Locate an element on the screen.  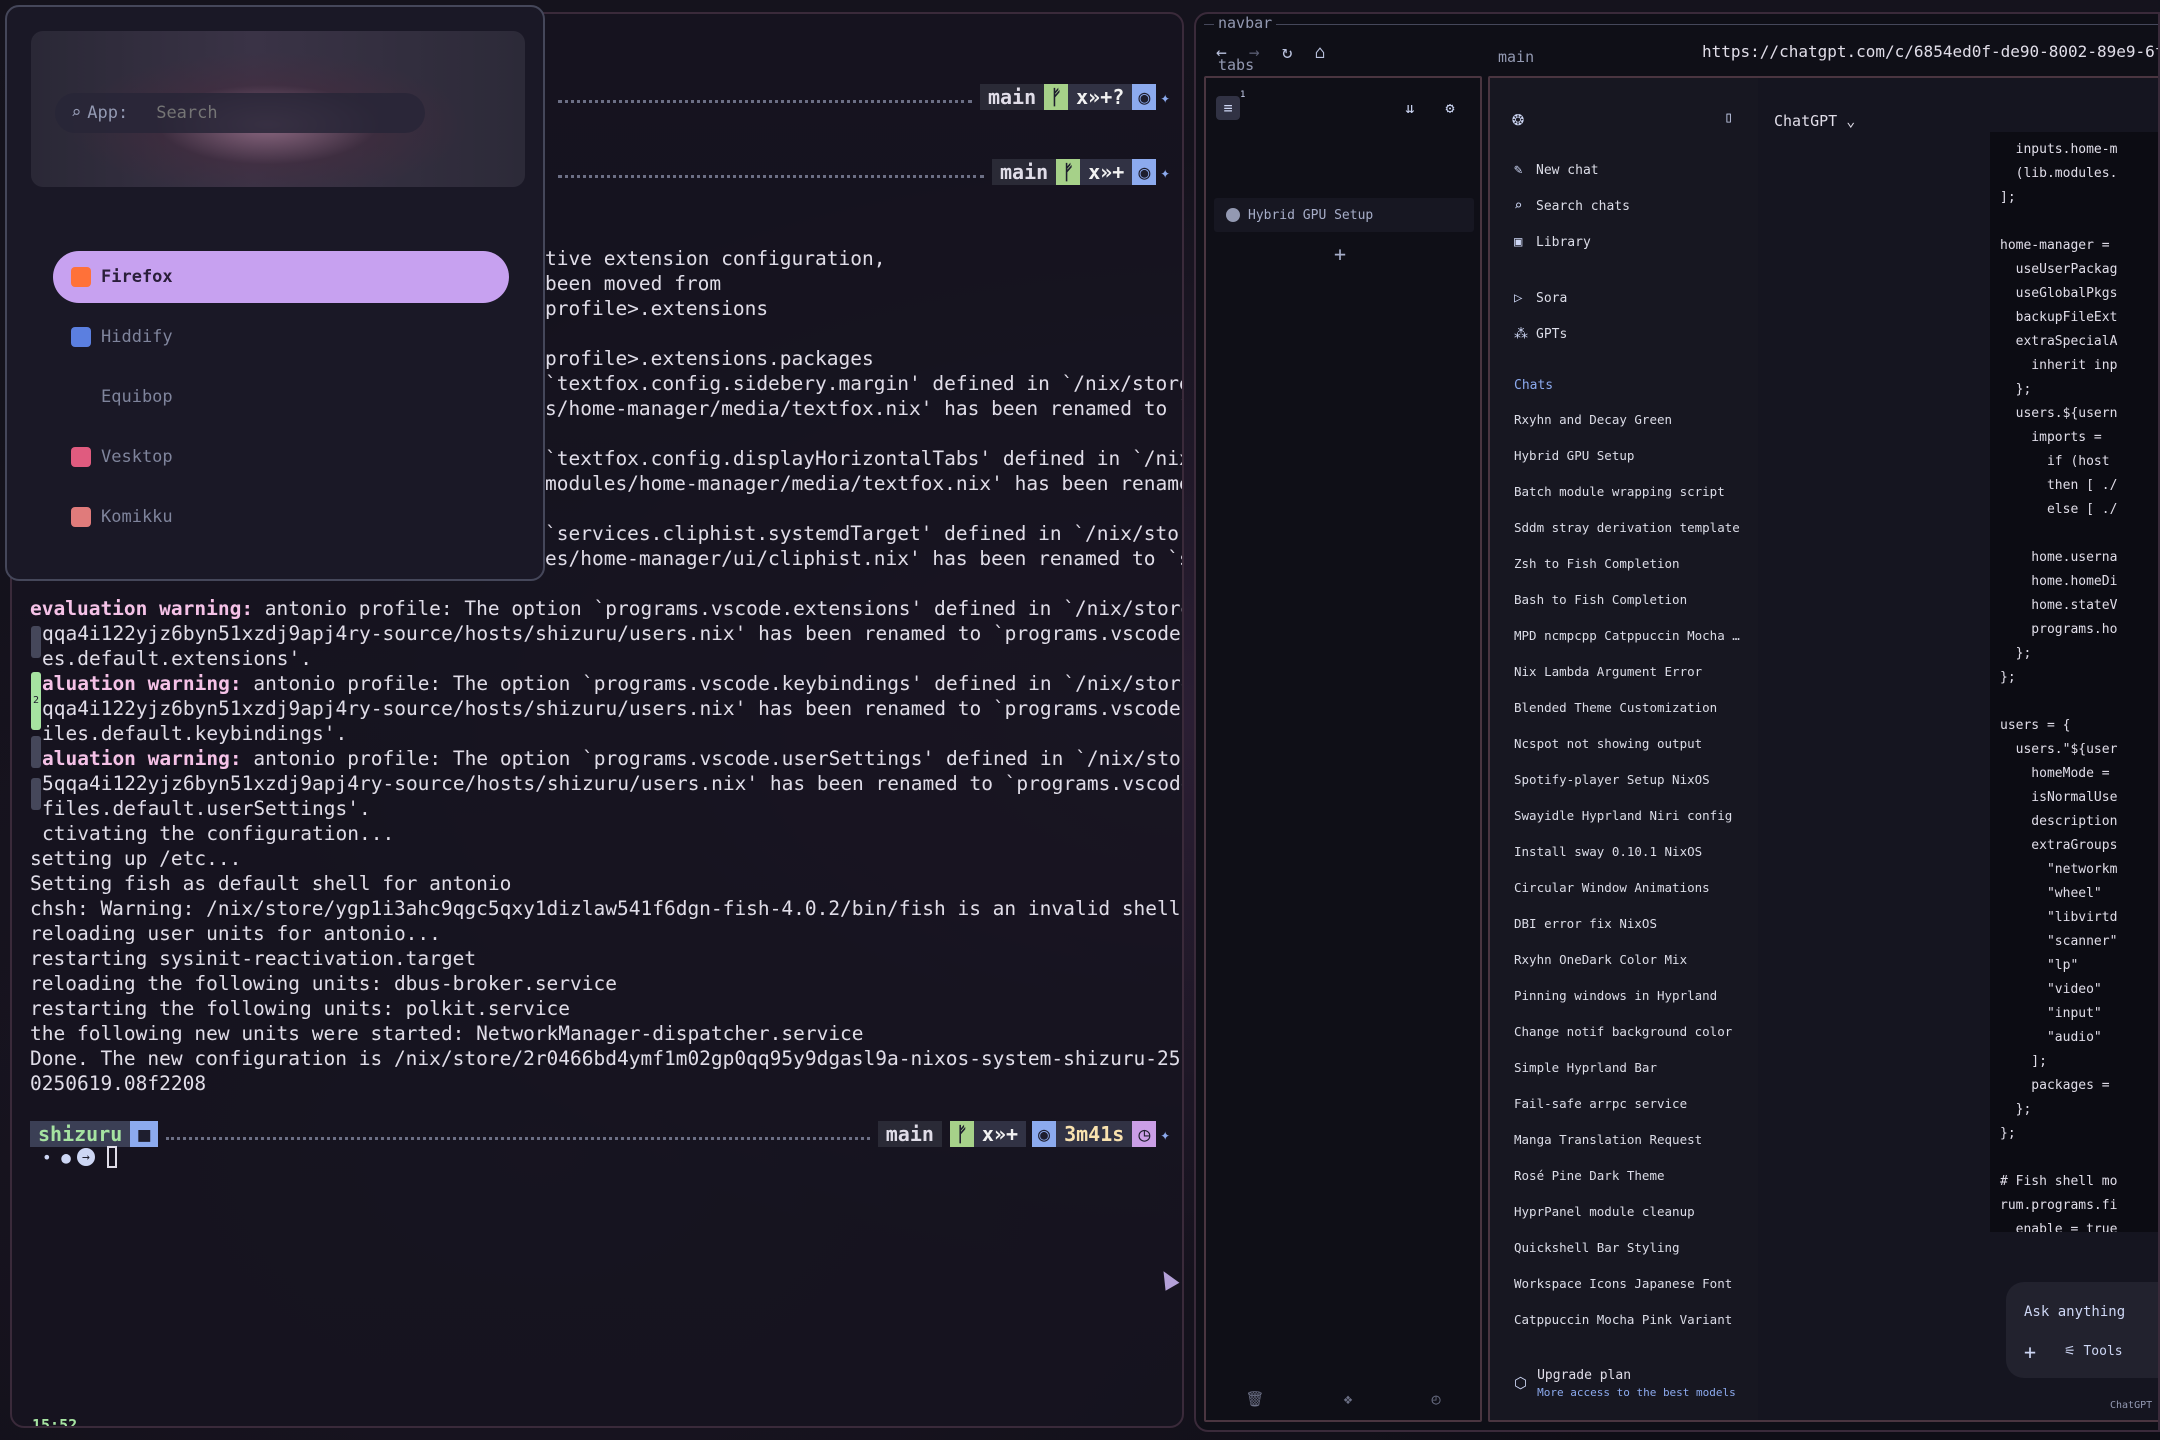
code-line: }; is located at coordinates (2008, 677).